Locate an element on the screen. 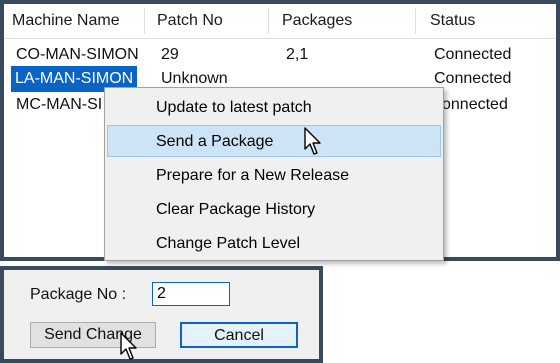 The image size is (560, 363). column-machine-name: Machine Name is located at coordinates (74, 21).